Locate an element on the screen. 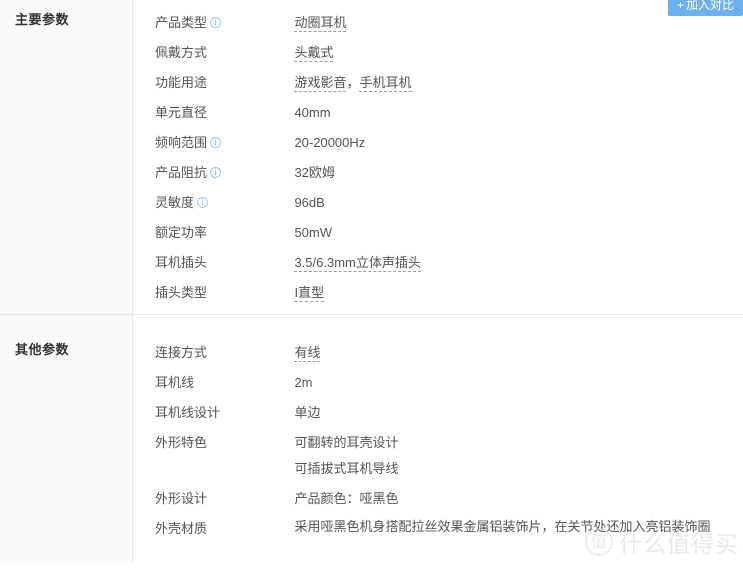 The width and height of the screenshot is (743, 570). spec-value: 可翻转的耳壳设计 可插拔式耳机导线 is located at coordinates (346, 455).